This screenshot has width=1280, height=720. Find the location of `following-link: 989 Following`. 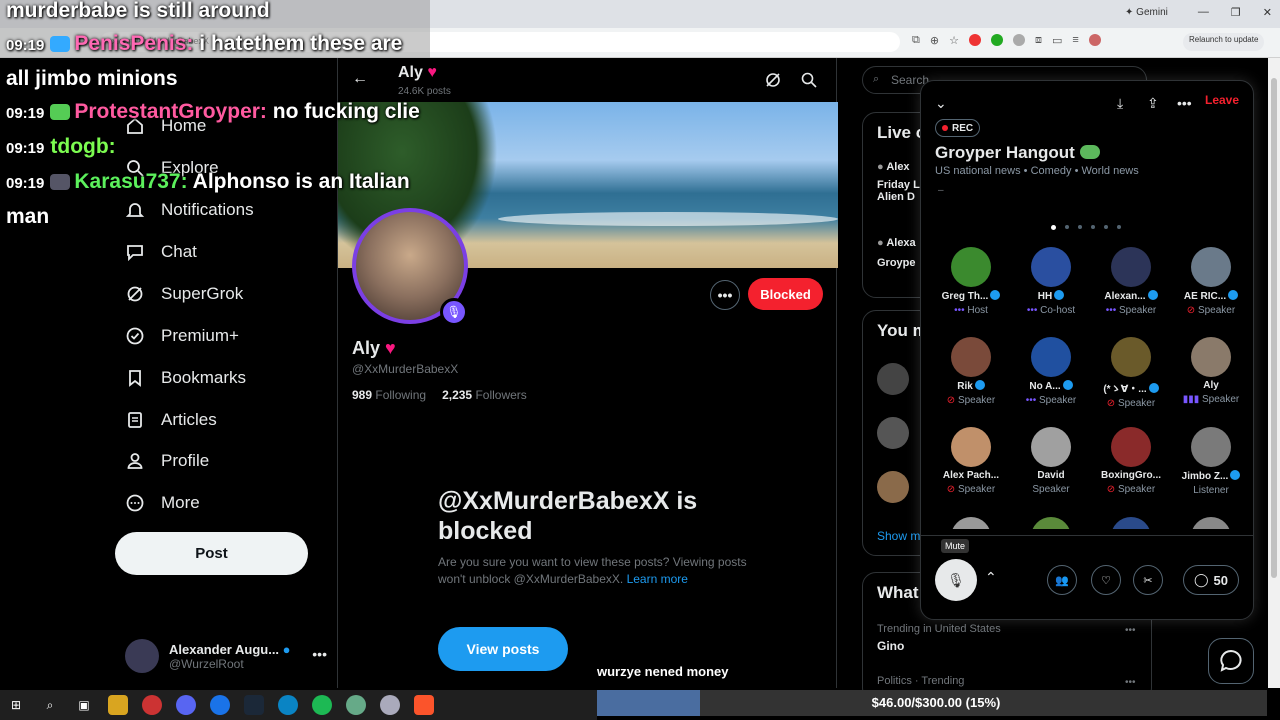

following-link: 989 Following is located at coordinates (389, 395).